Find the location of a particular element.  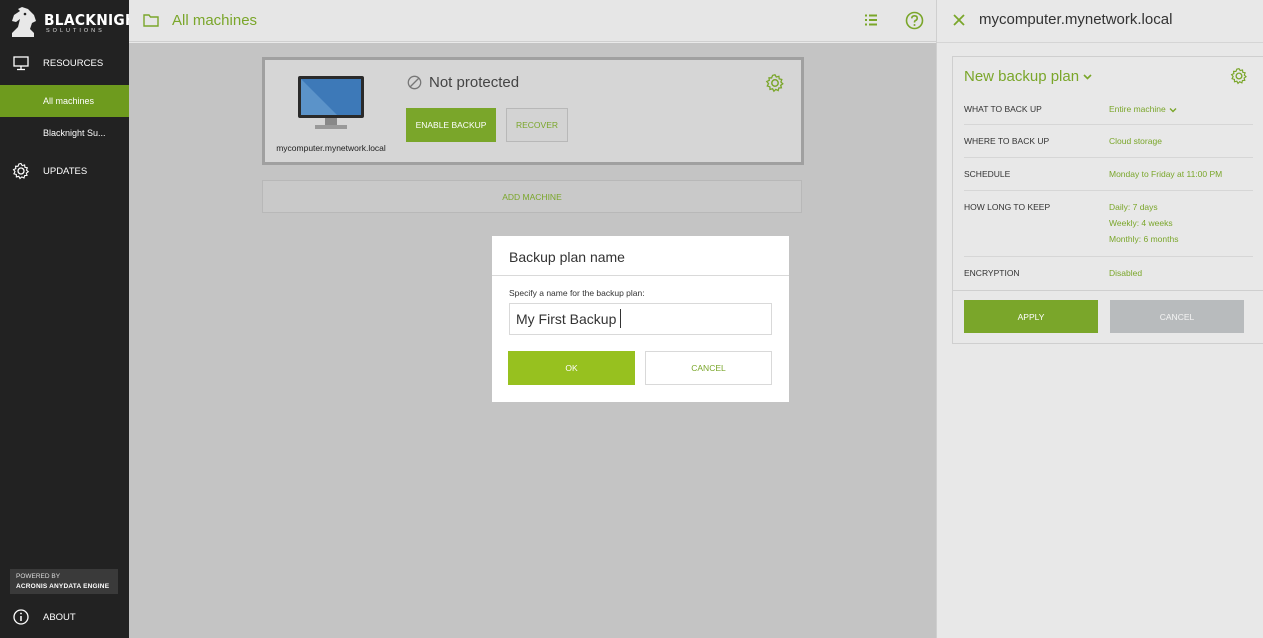

sidebar-item-label: UPDATES is located at coordinates (65, 171).